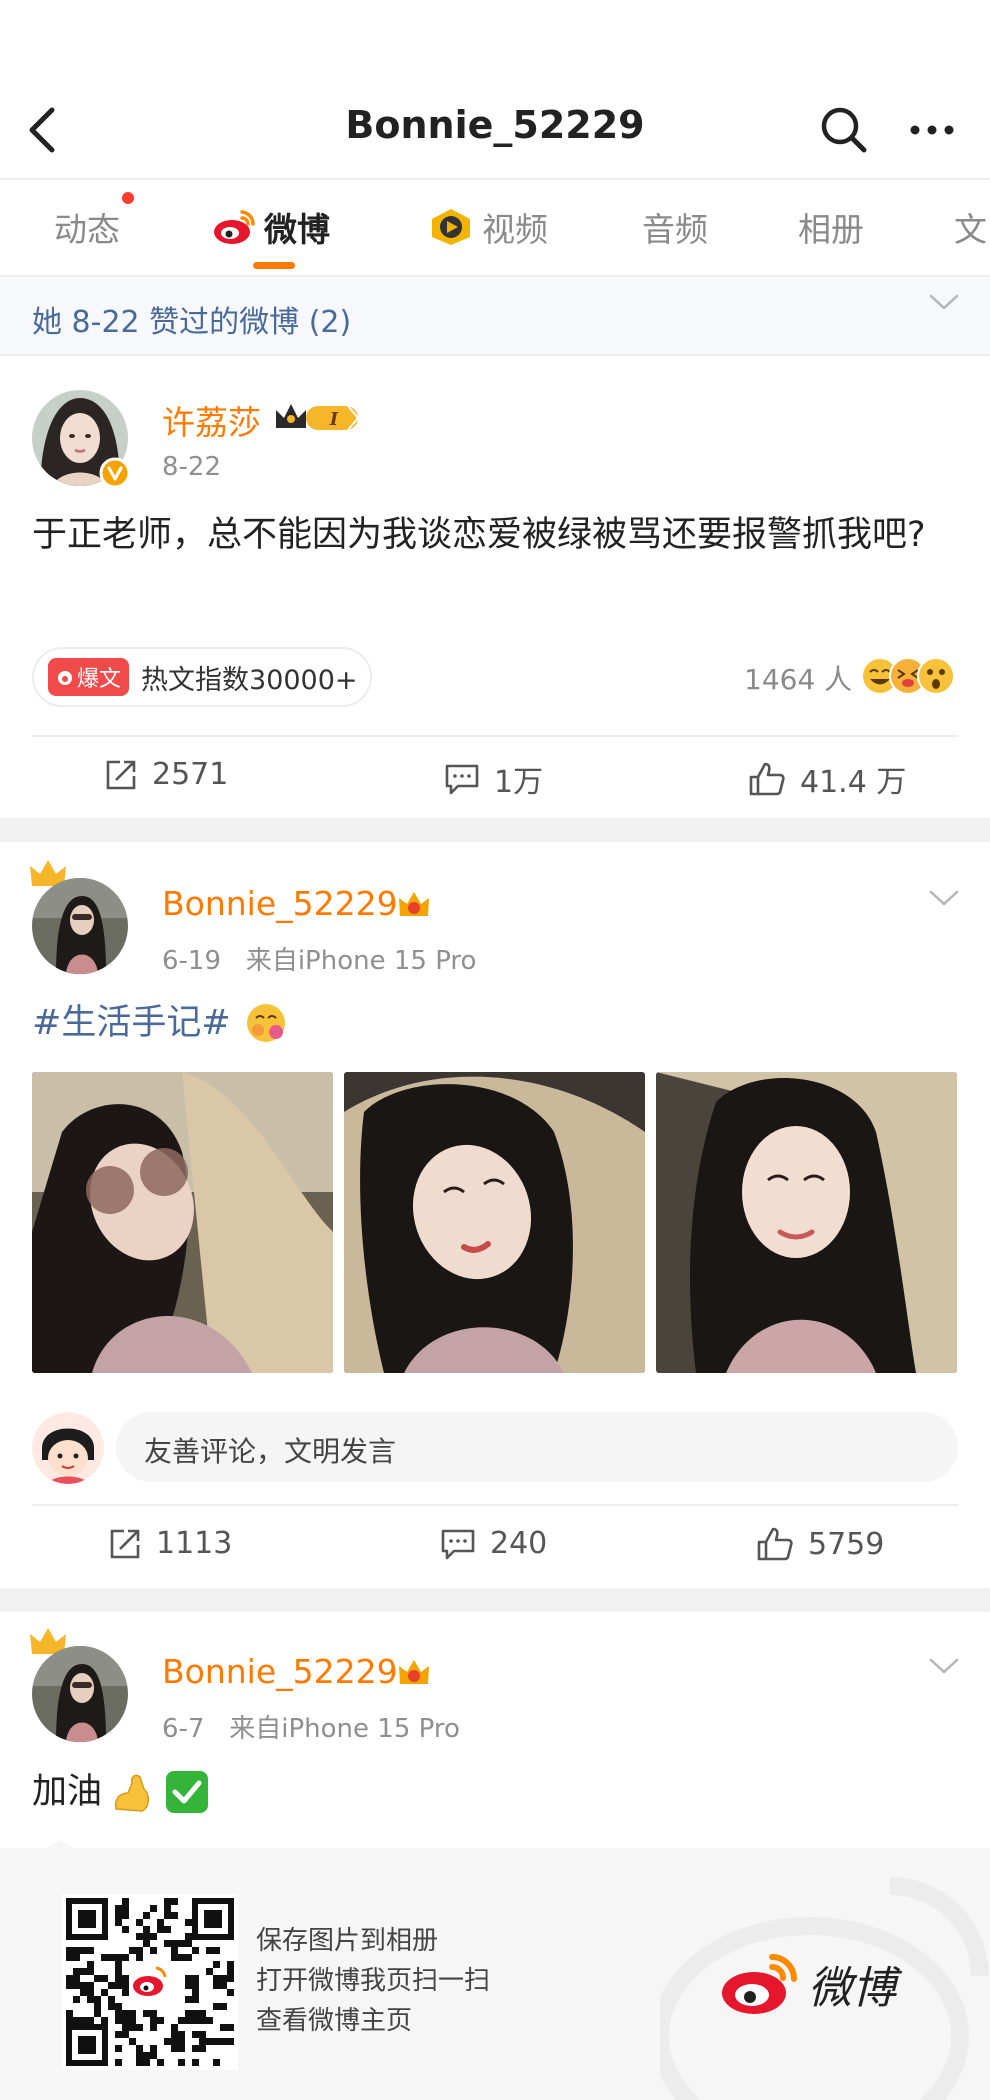  I want to click on tab-articles: 文, so click(970, 227).